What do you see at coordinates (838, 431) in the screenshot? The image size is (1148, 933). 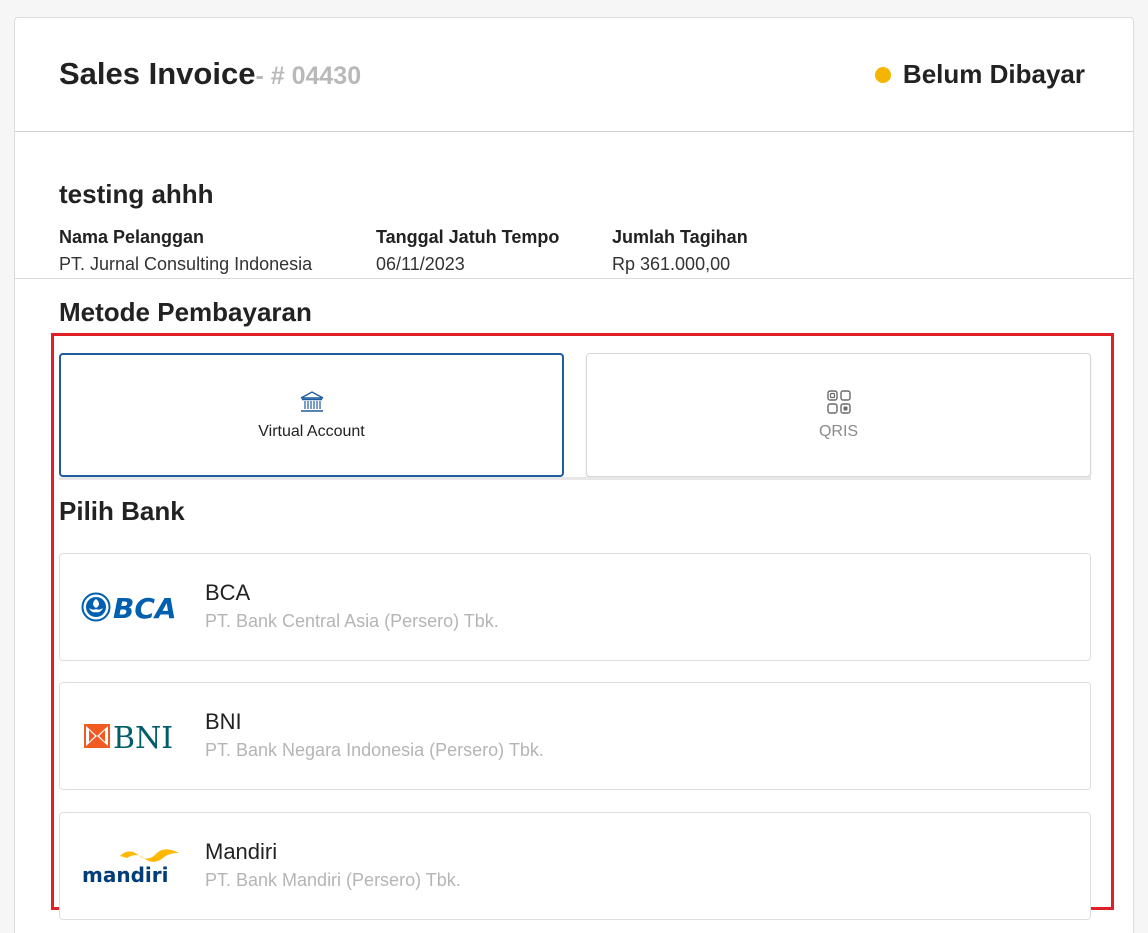 I see `qris-label: QRIS` at bounding box center [838, 431].